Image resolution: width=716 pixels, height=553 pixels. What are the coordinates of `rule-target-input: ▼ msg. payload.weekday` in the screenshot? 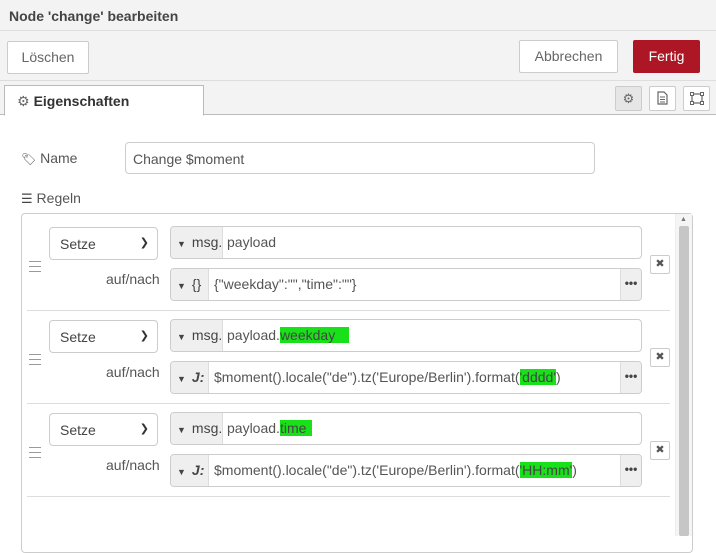 It's located at (406, 335).